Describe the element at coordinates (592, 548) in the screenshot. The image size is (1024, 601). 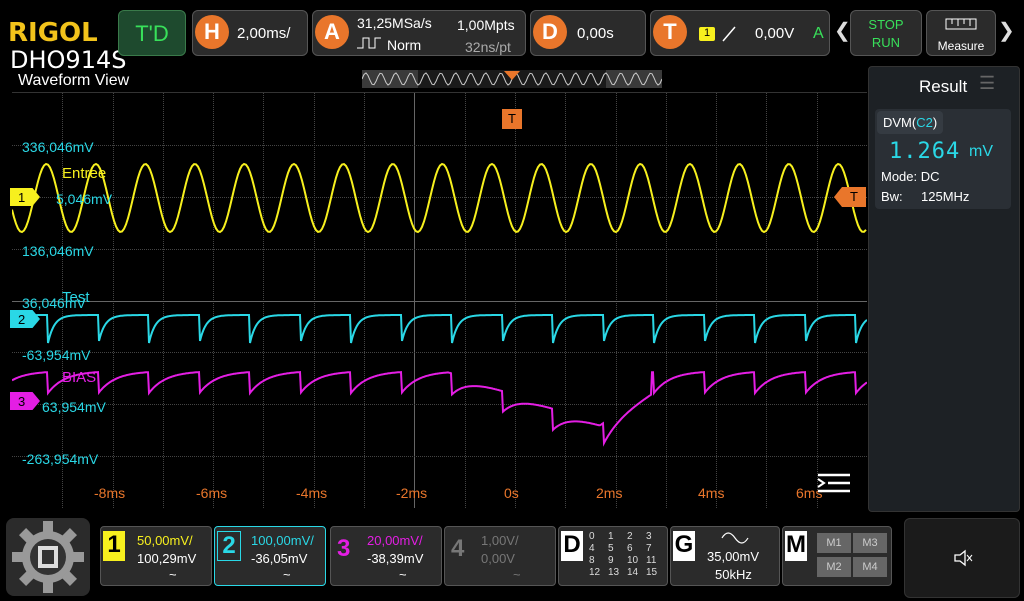
I see `digital-channel-4: 4` at that location.